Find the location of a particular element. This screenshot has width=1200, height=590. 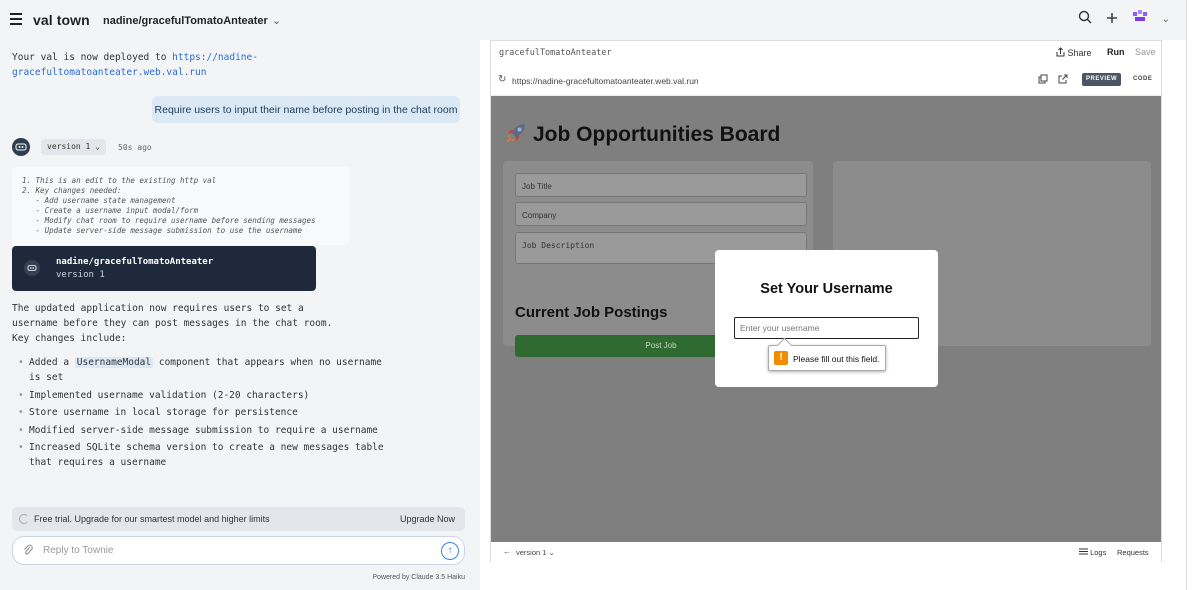

company-input: Company is located at coordinates (661, 214).